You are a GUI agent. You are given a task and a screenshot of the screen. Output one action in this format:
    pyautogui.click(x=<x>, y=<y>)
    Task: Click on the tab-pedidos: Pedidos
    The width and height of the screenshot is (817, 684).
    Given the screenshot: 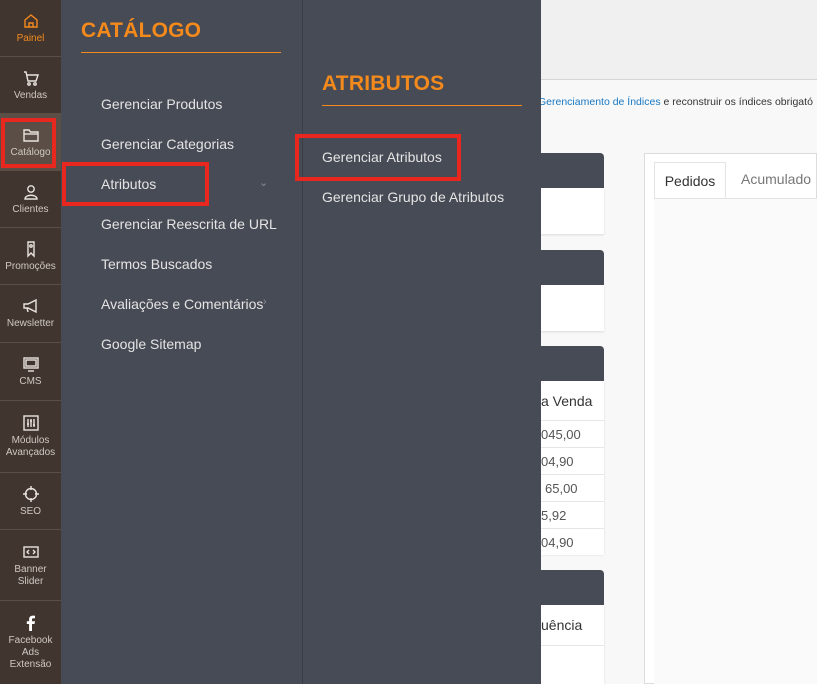 What is the action you would take?
    pyautogui.click(x=690, y=180)
    